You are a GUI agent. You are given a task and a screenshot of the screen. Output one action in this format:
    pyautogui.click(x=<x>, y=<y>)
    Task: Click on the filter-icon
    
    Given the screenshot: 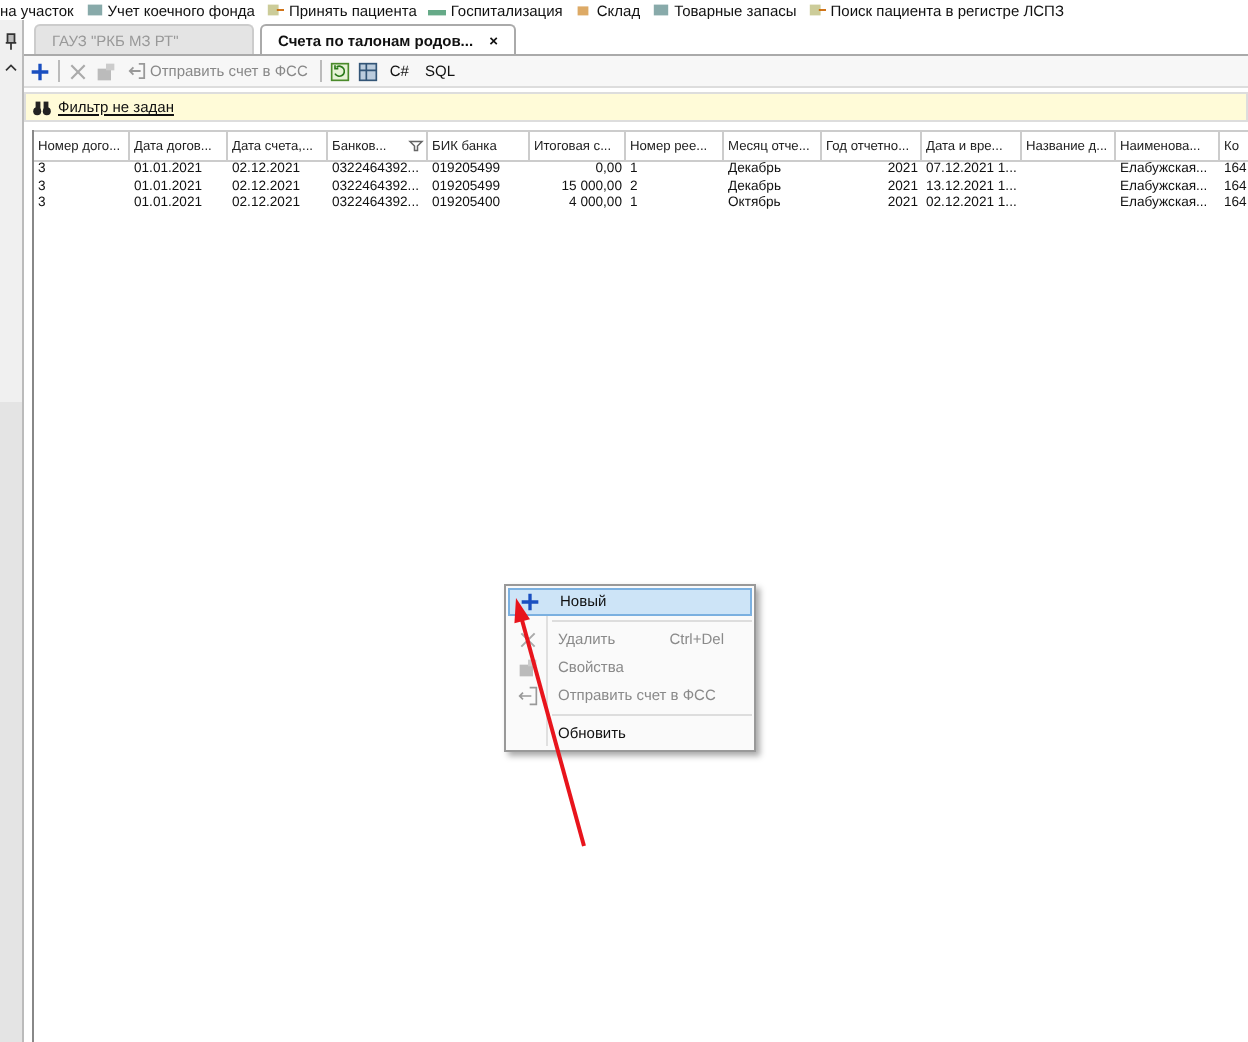 What is the action you would take?
    pyautogui.click(x=416, y=146)
    